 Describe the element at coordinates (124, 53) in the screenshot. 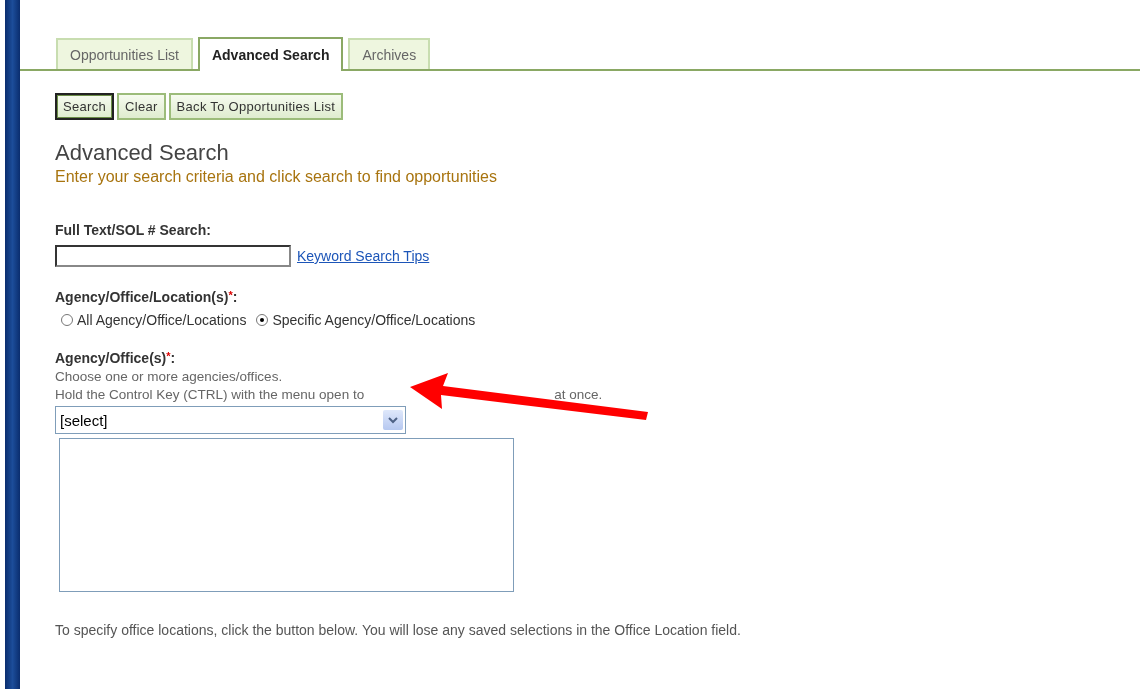

I see `tab: Opportunities List` at that location.